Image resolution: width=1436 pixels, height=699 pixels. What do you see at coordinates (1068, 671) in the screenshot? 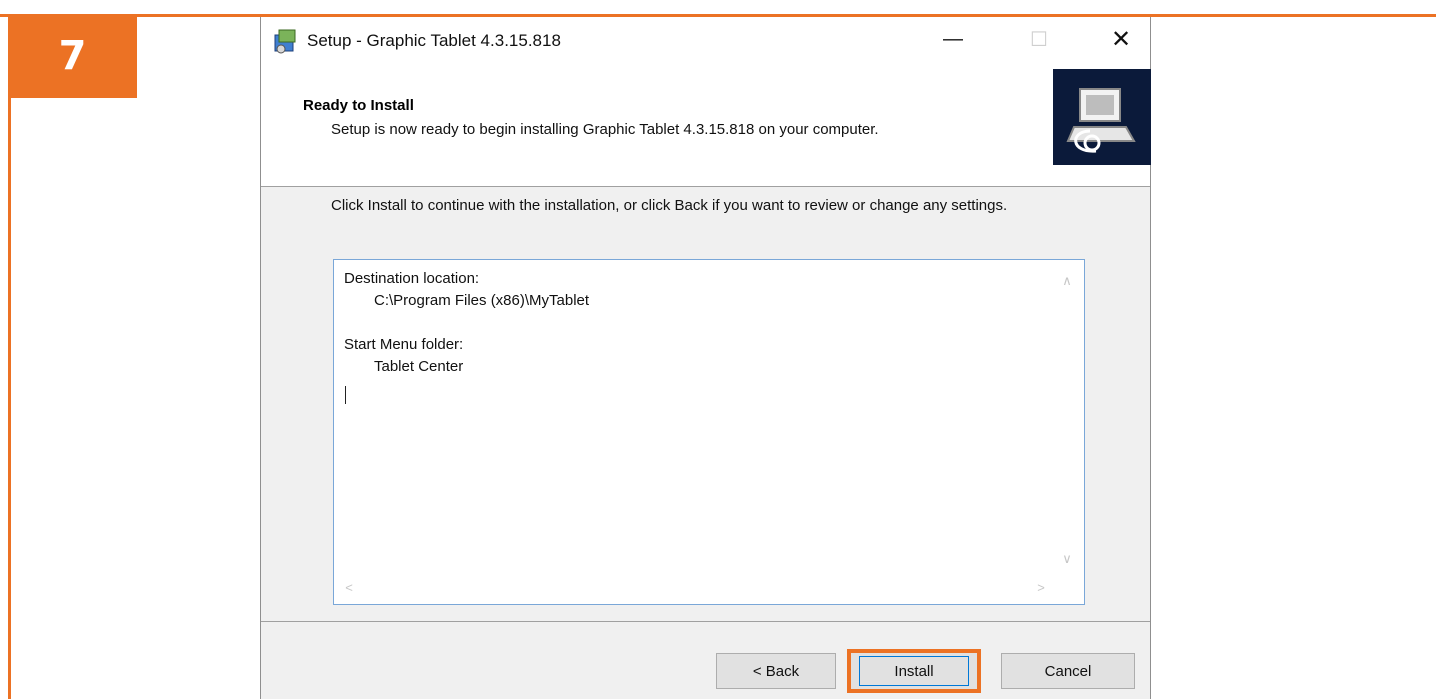
I see `cancel-button: Cancel` at bounding box center [1068, 671].